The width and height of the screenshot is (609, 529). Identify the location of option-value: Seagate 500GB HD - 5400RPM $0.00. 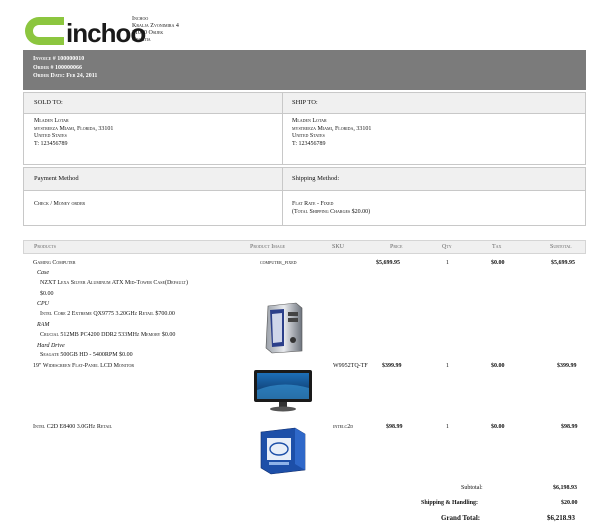
(86, 355).